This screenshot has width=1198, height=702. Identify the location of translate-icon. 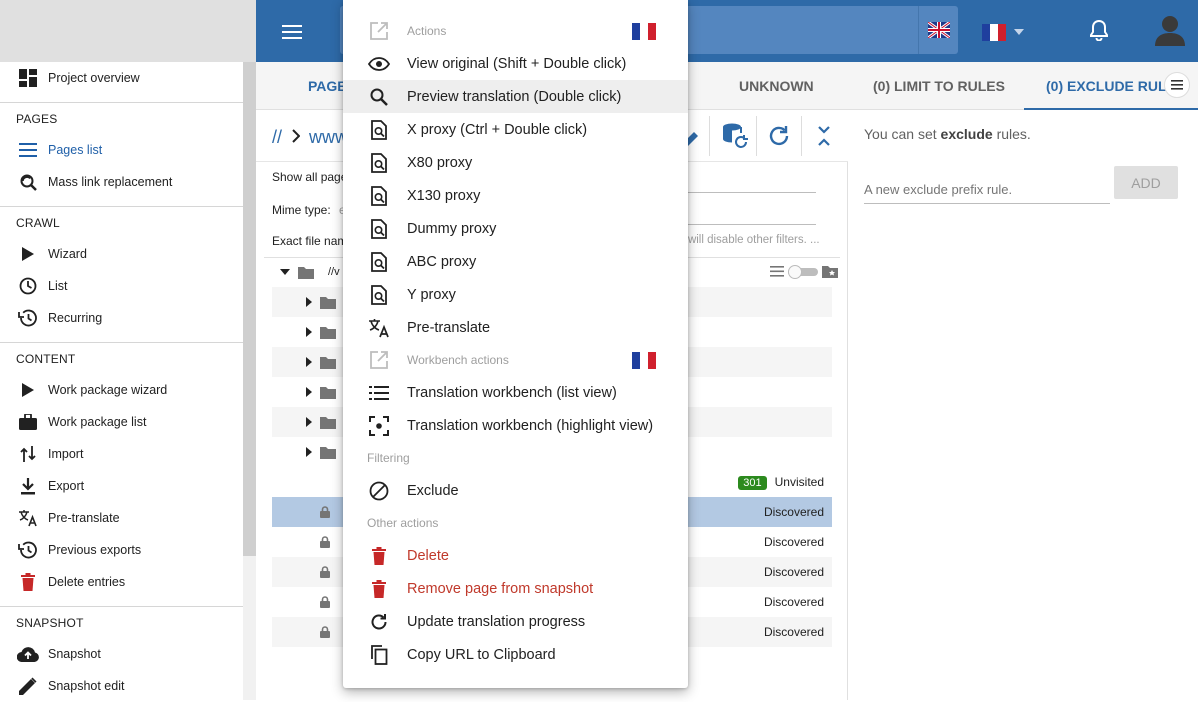
(375, 328).